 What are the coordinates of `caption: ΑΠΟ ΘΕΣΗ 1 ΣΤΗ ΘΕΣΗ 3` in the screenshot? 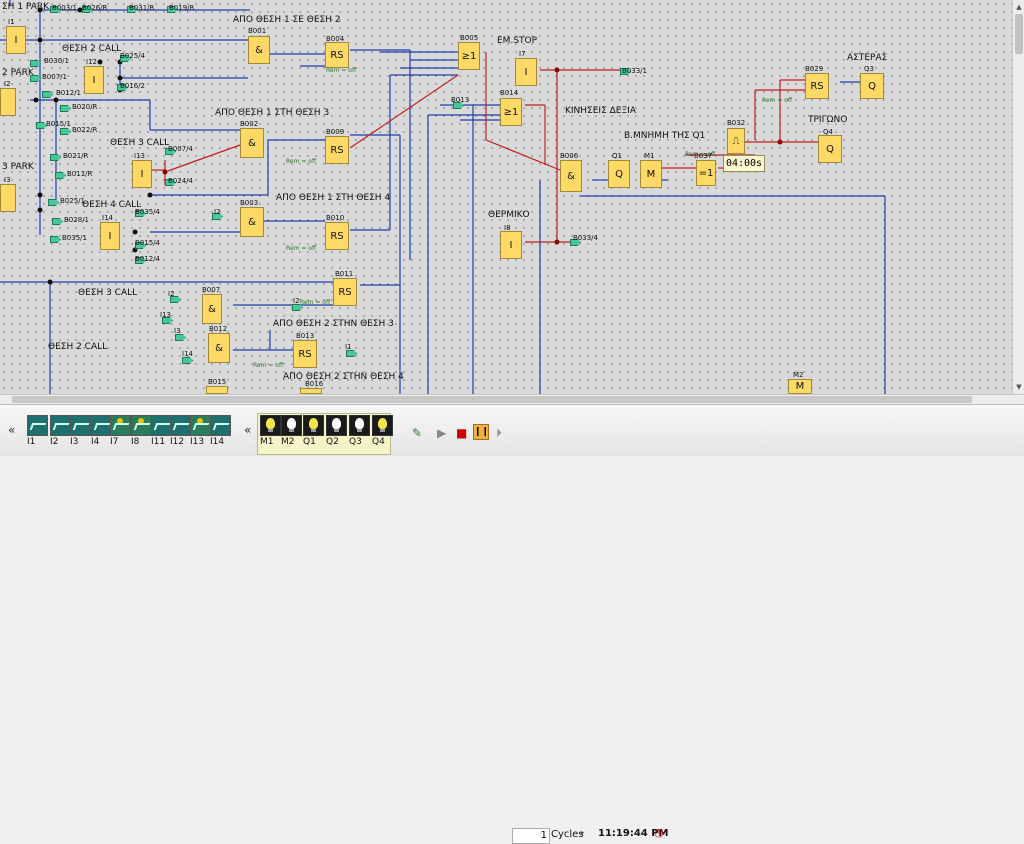 It's located at (272, 113).